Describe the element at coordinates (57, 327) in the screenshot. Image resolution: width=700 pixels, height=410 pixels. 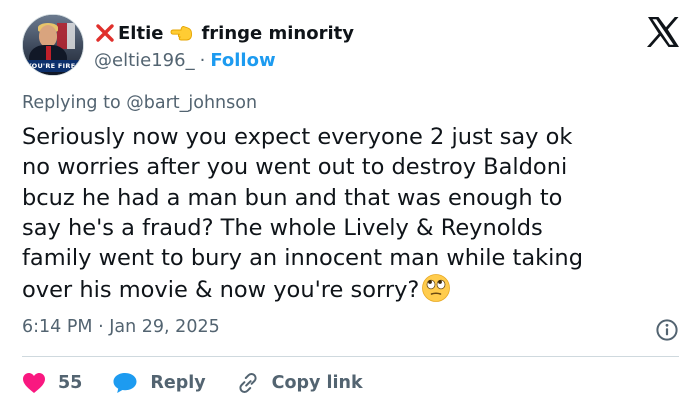
I see `tweet-time: 6:14 PM` at that location.